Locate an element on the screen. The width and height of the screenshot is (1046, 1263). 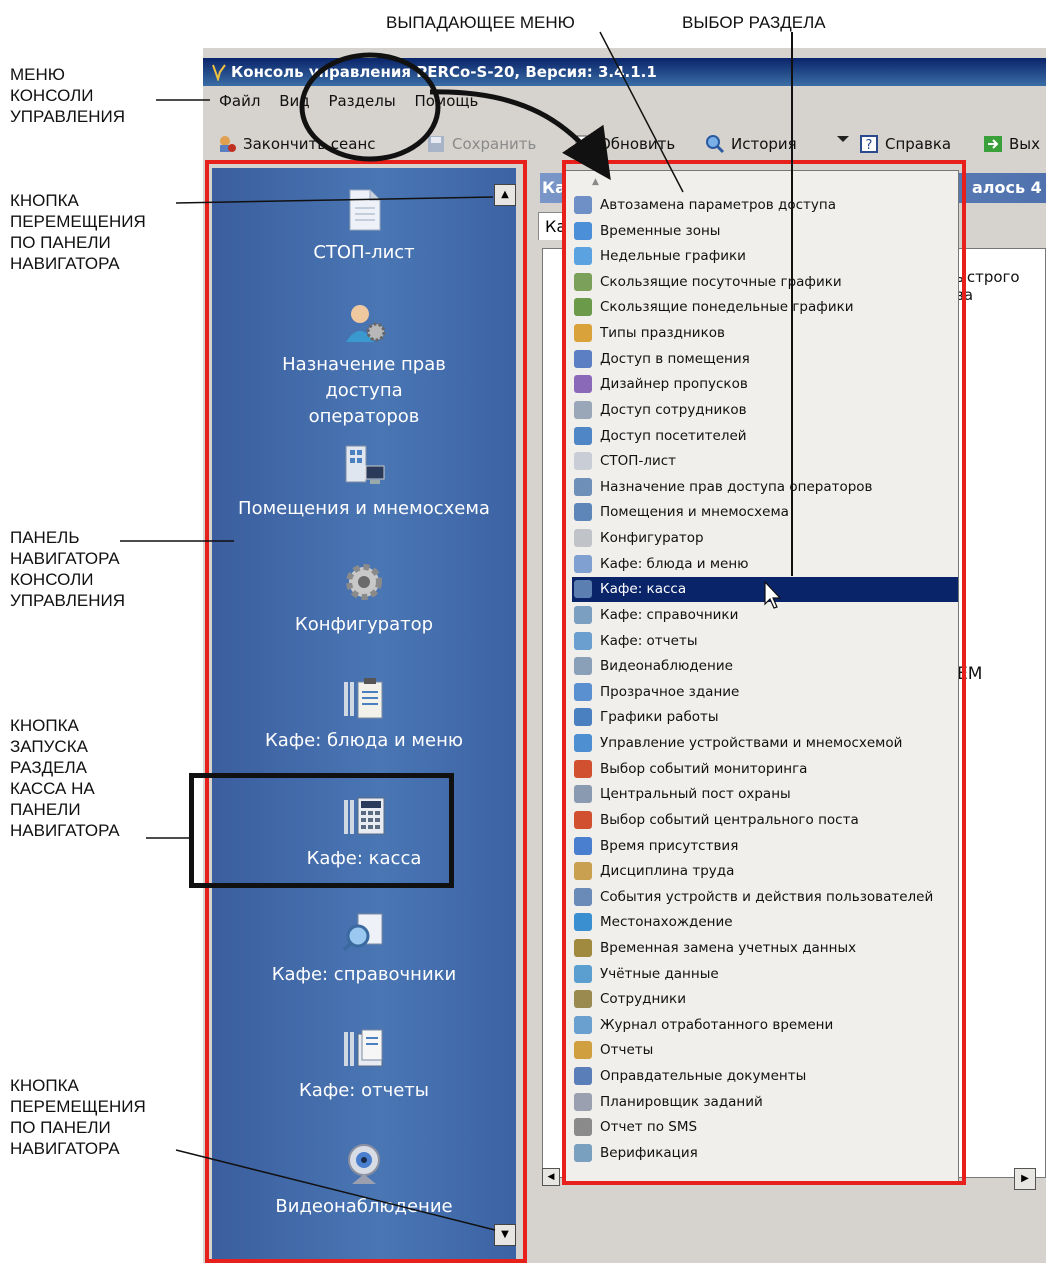
dropdown-item: Кафе: отчеты is located at coordinates (765, 641).